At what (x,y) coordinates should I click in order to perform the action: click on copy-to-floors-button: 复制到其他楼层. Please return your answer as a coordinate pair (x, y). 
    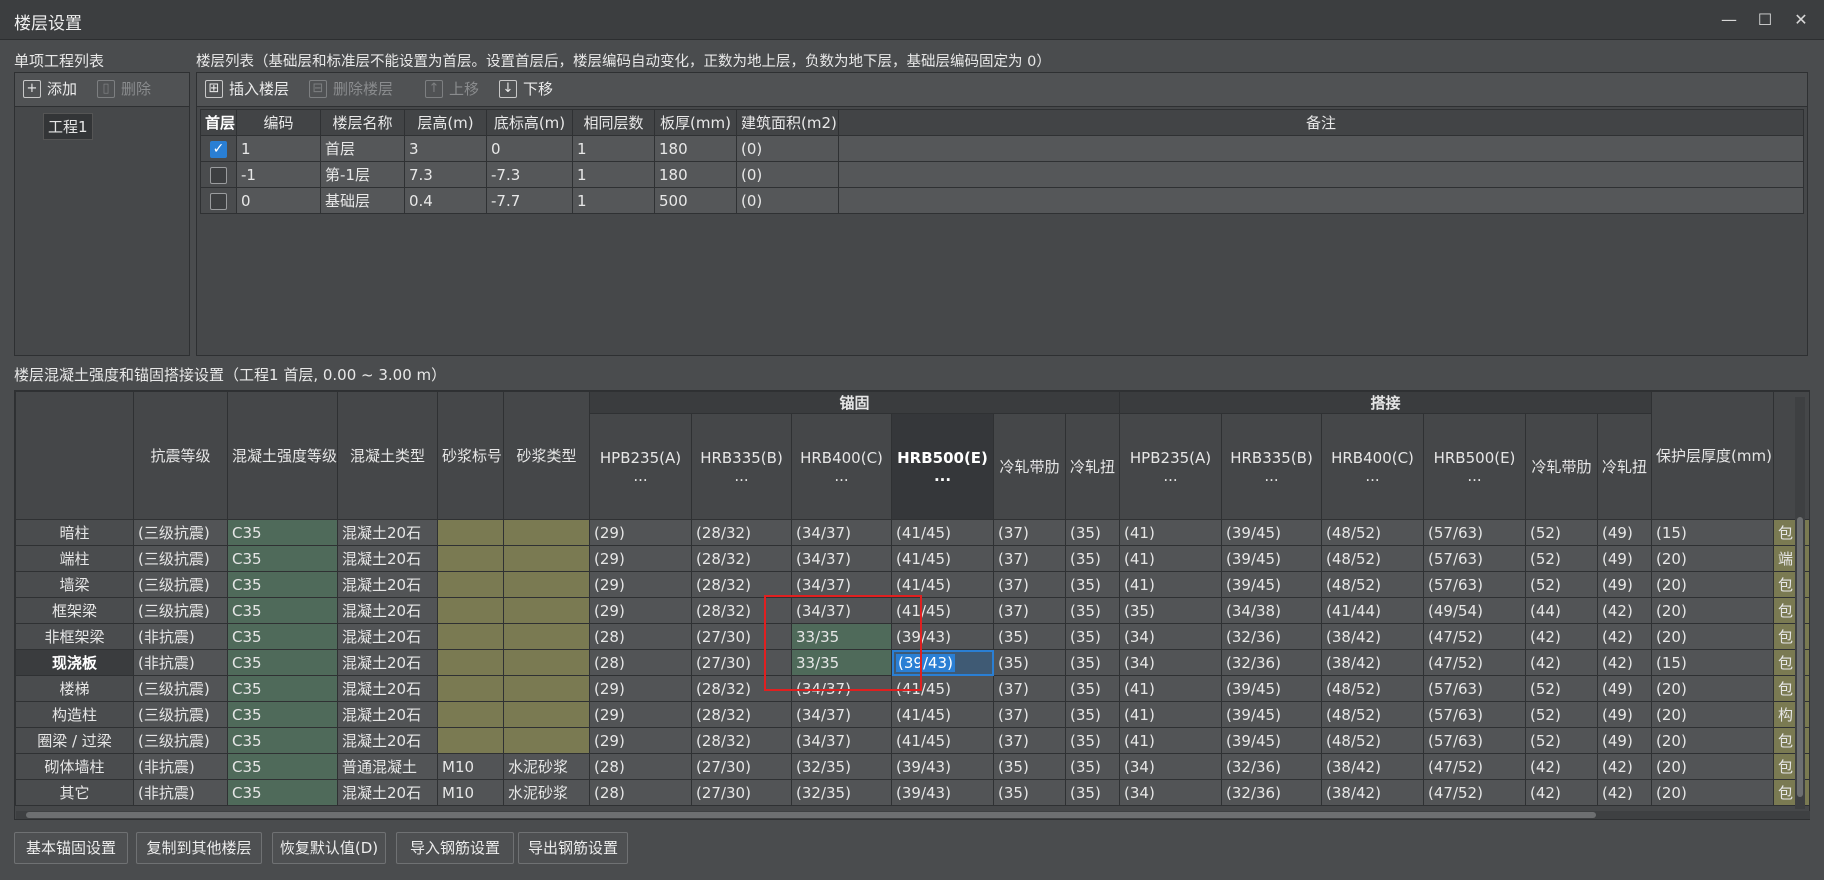
    Looking at the image, I should click on (199, 848).